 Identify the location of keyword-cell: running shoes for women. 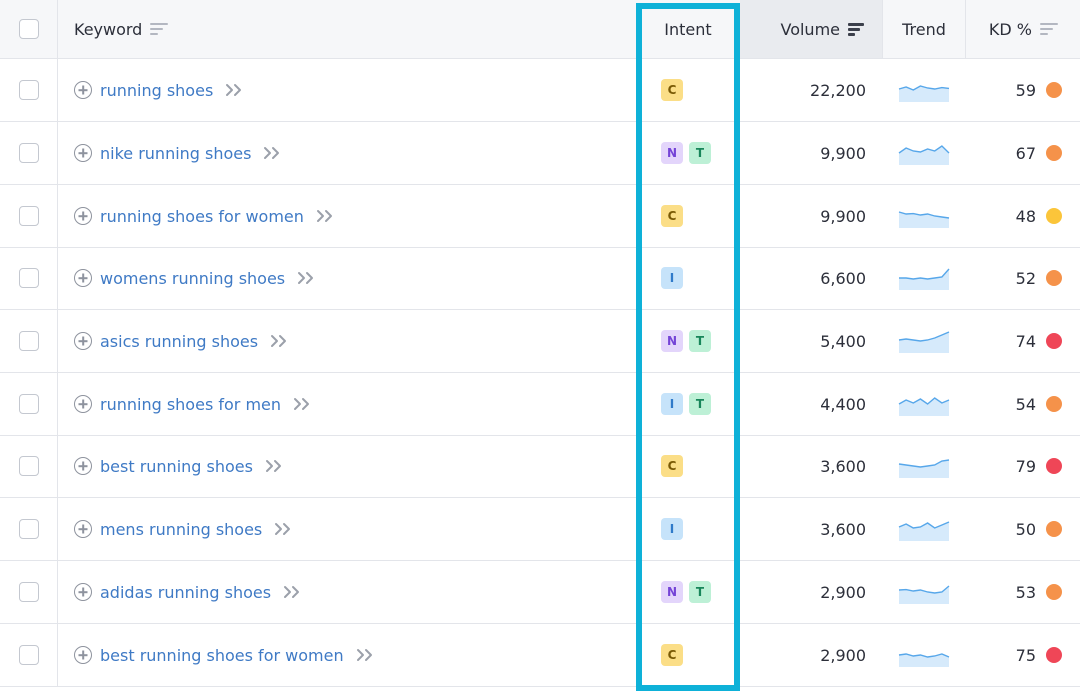
(347, 216).